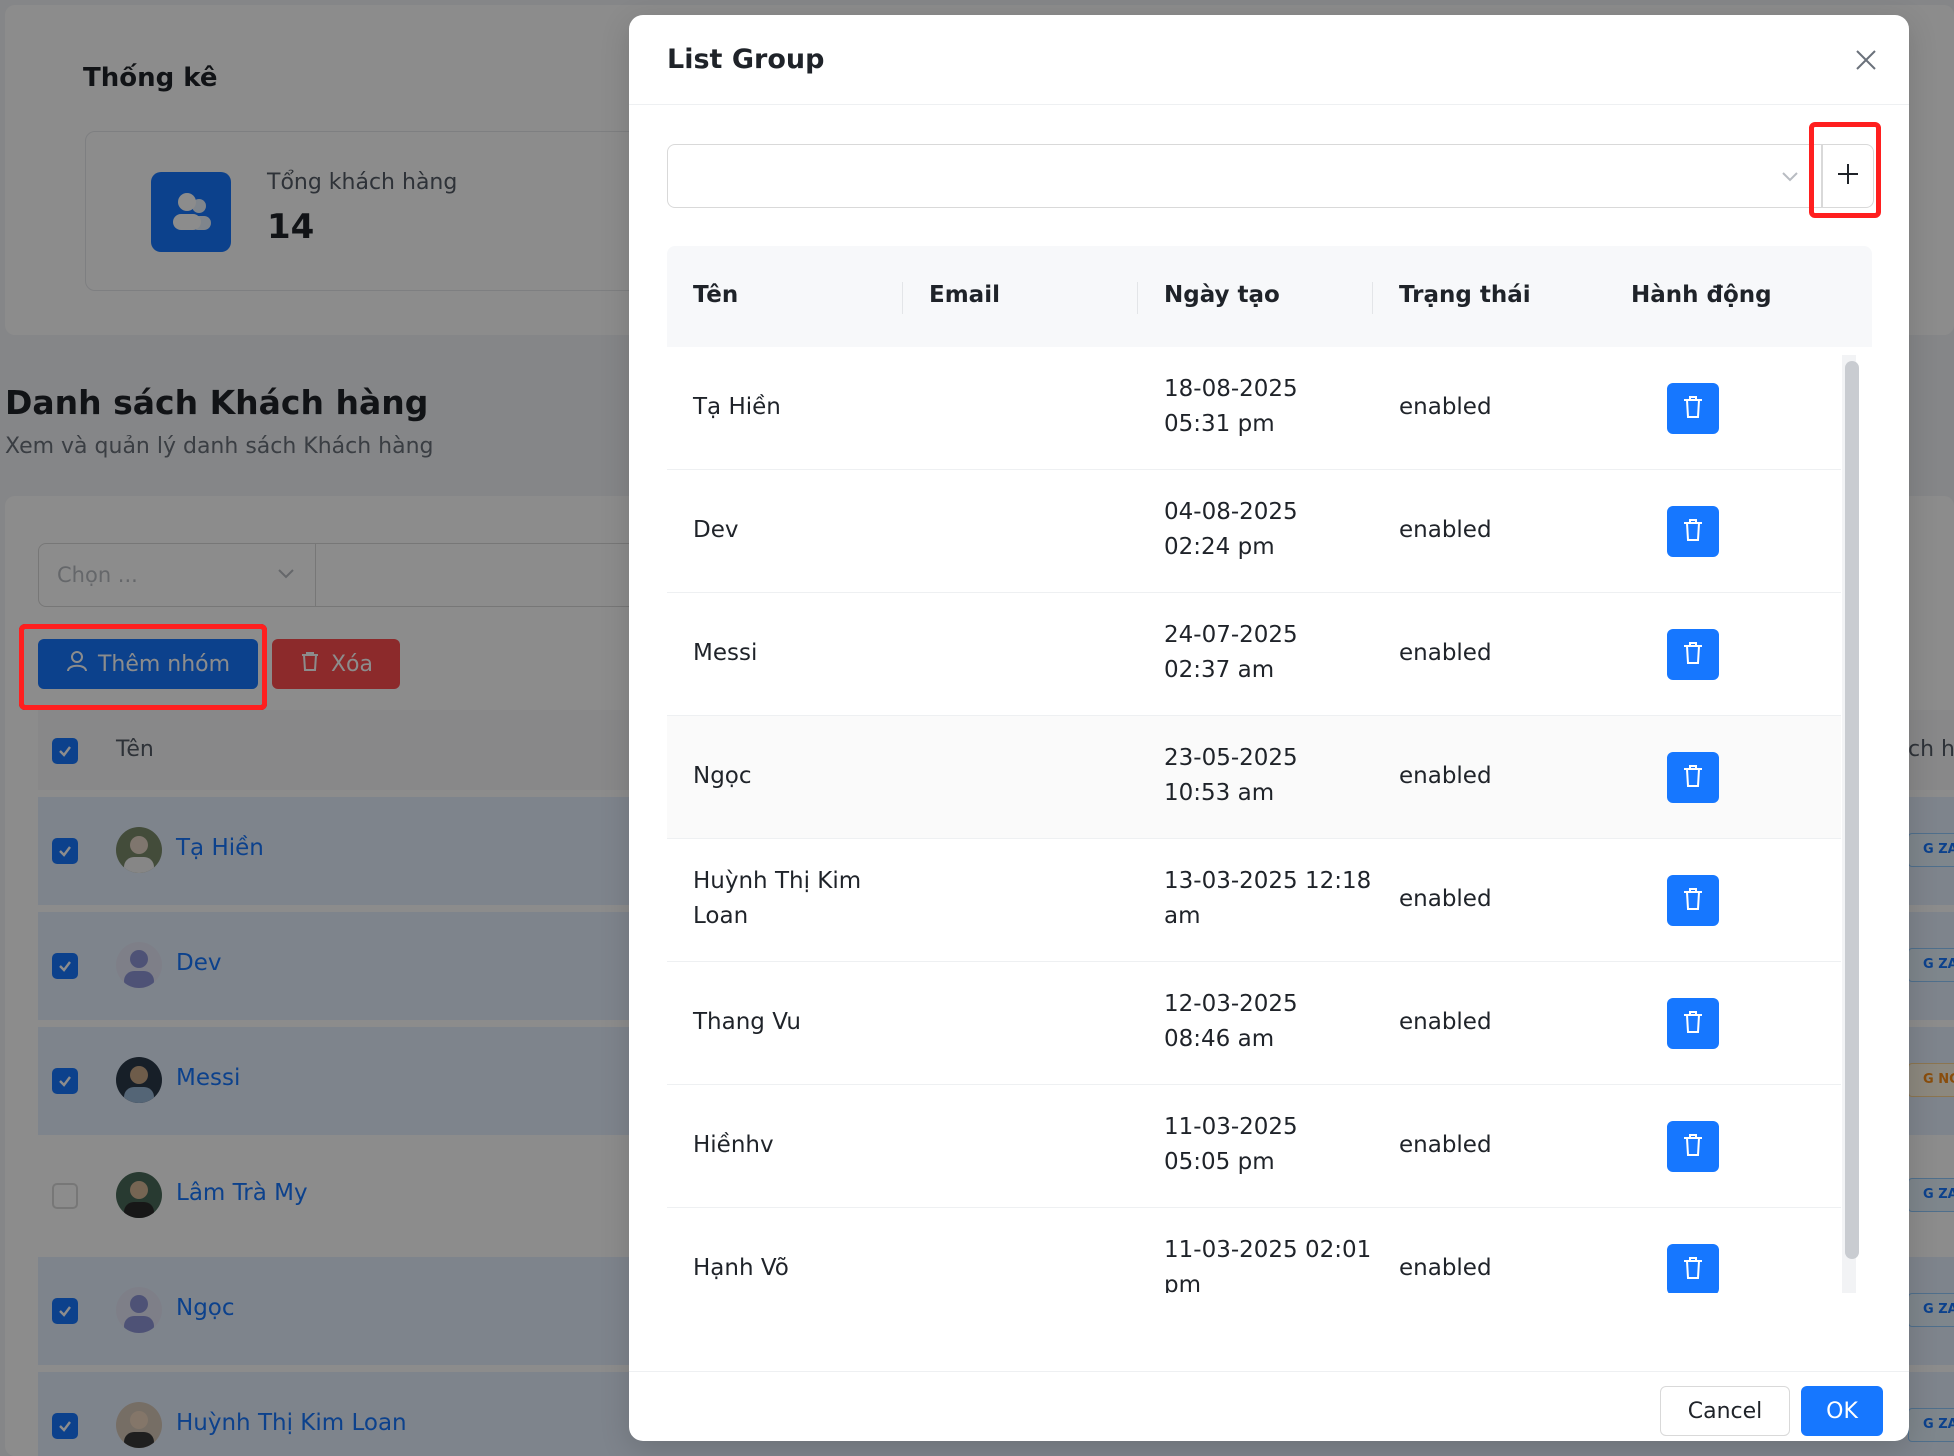 Image resolution: width=1954 pixels, height=1456 pixels. Describe the element at coordinates (747, 1022) in the screenshot. I see `group-name: Thang Vu` at that location.